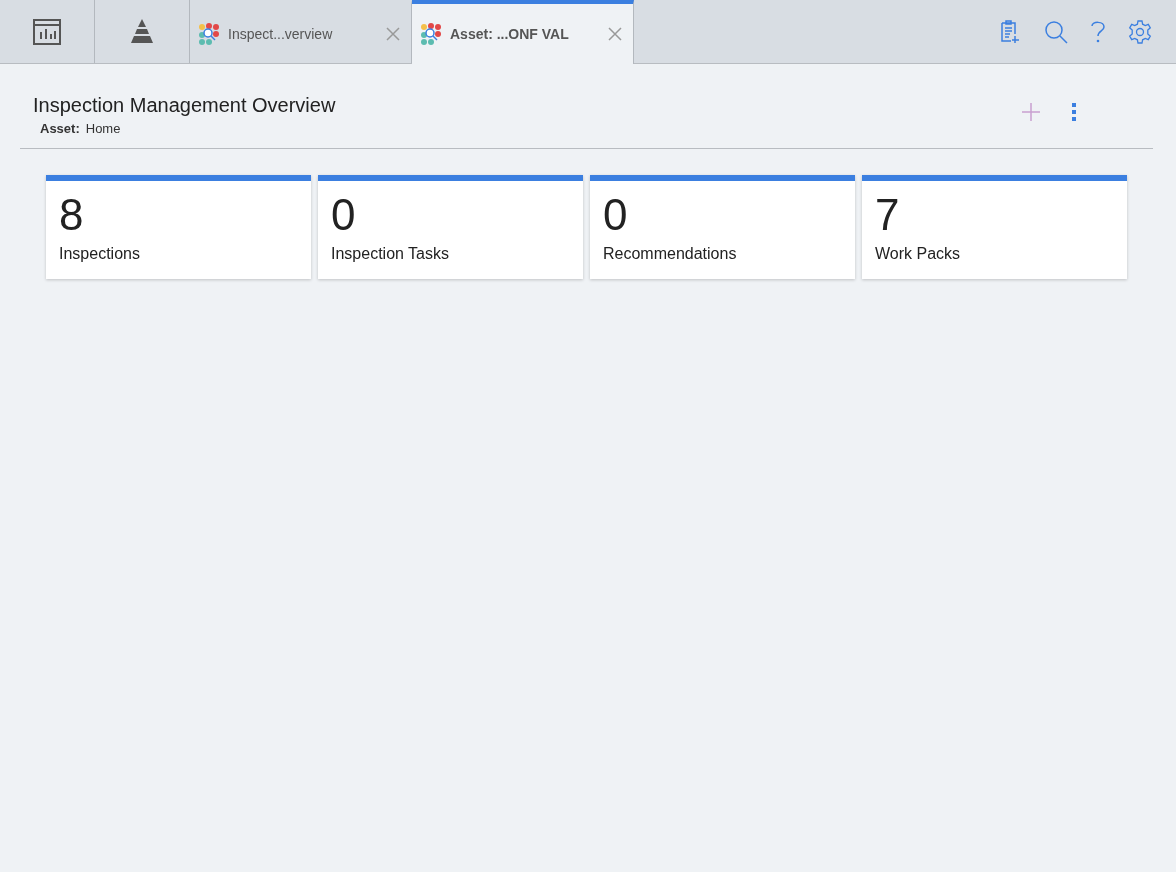 This screenshot has height=872, width=1176. I want to click on card-label: Inspections, so click(100, 254).